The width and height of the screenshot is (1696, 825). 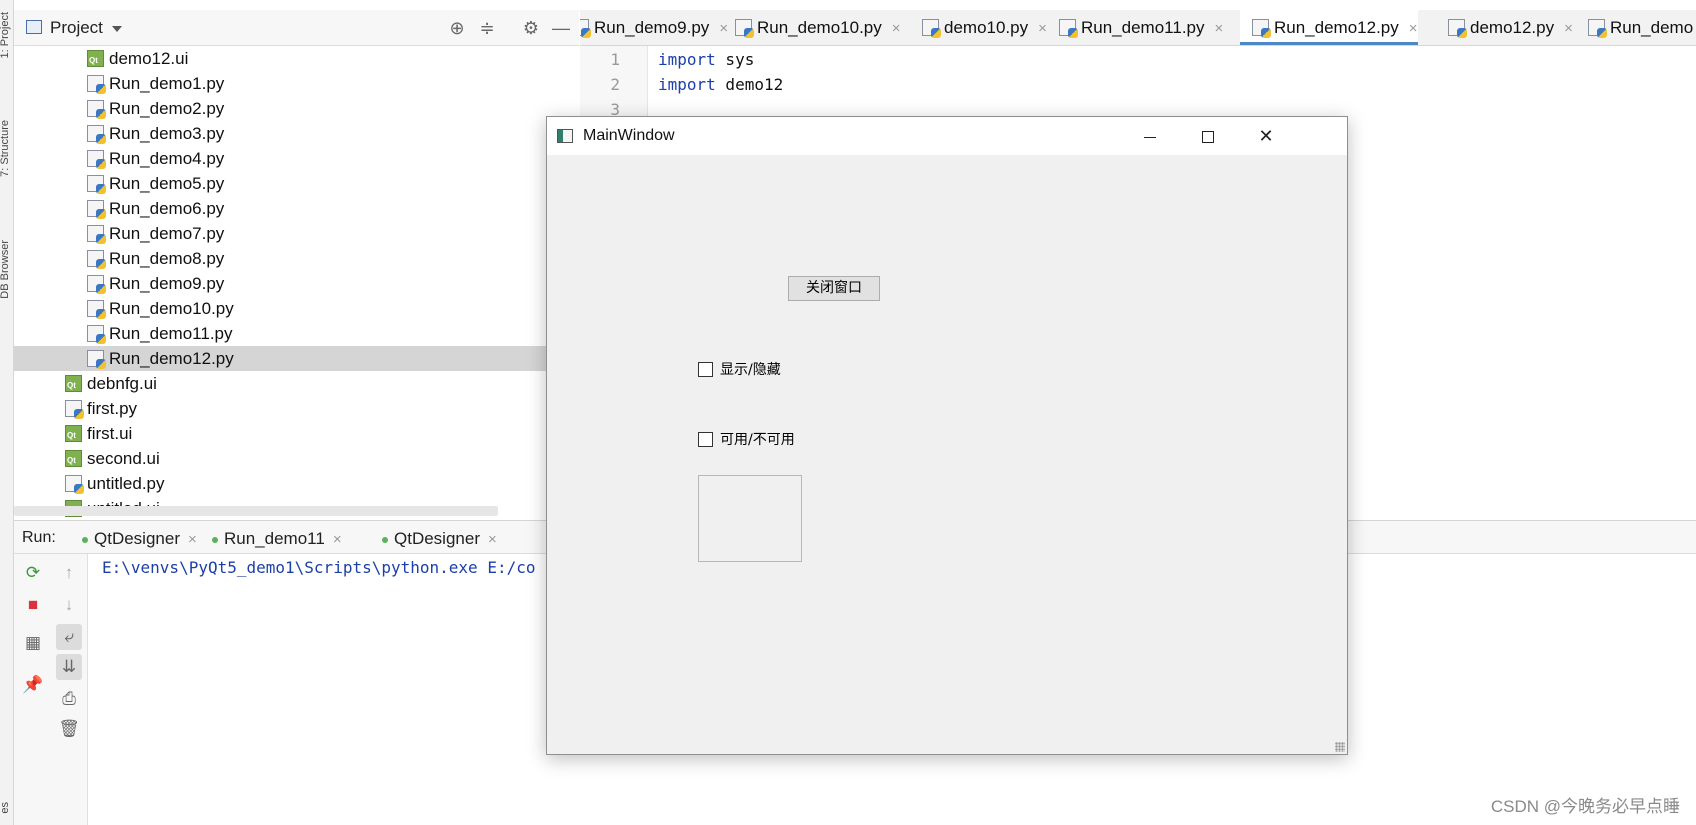 I want to click on tree-file-row: Run_demo9.py, so click(x=296, y=283).